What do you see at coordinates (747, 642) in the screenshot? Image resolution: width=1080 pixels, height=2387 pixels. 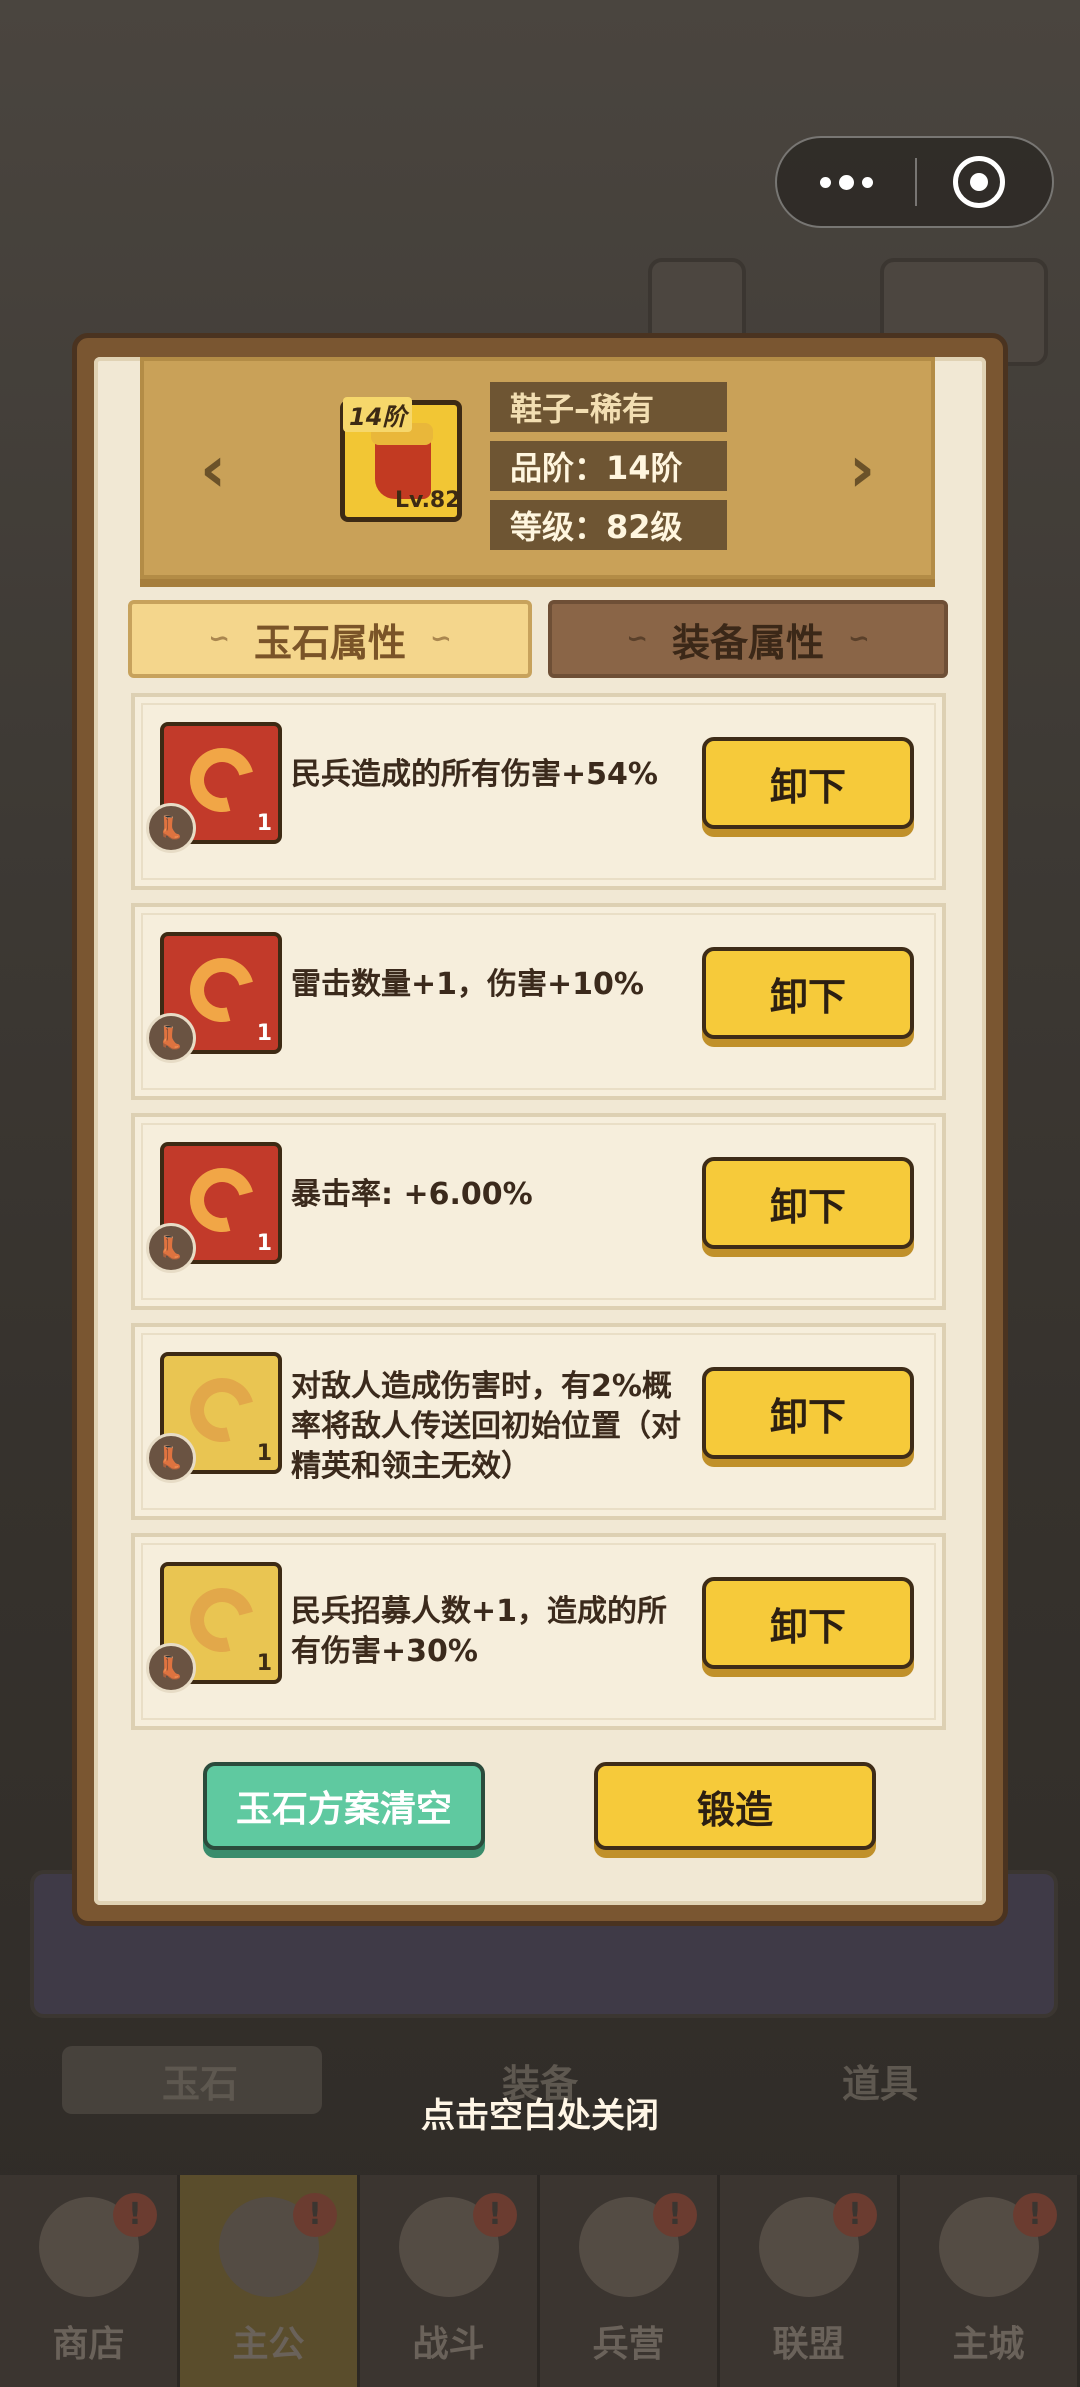 I see `tab-label: 装备属性` at bounding box center [747, 642].